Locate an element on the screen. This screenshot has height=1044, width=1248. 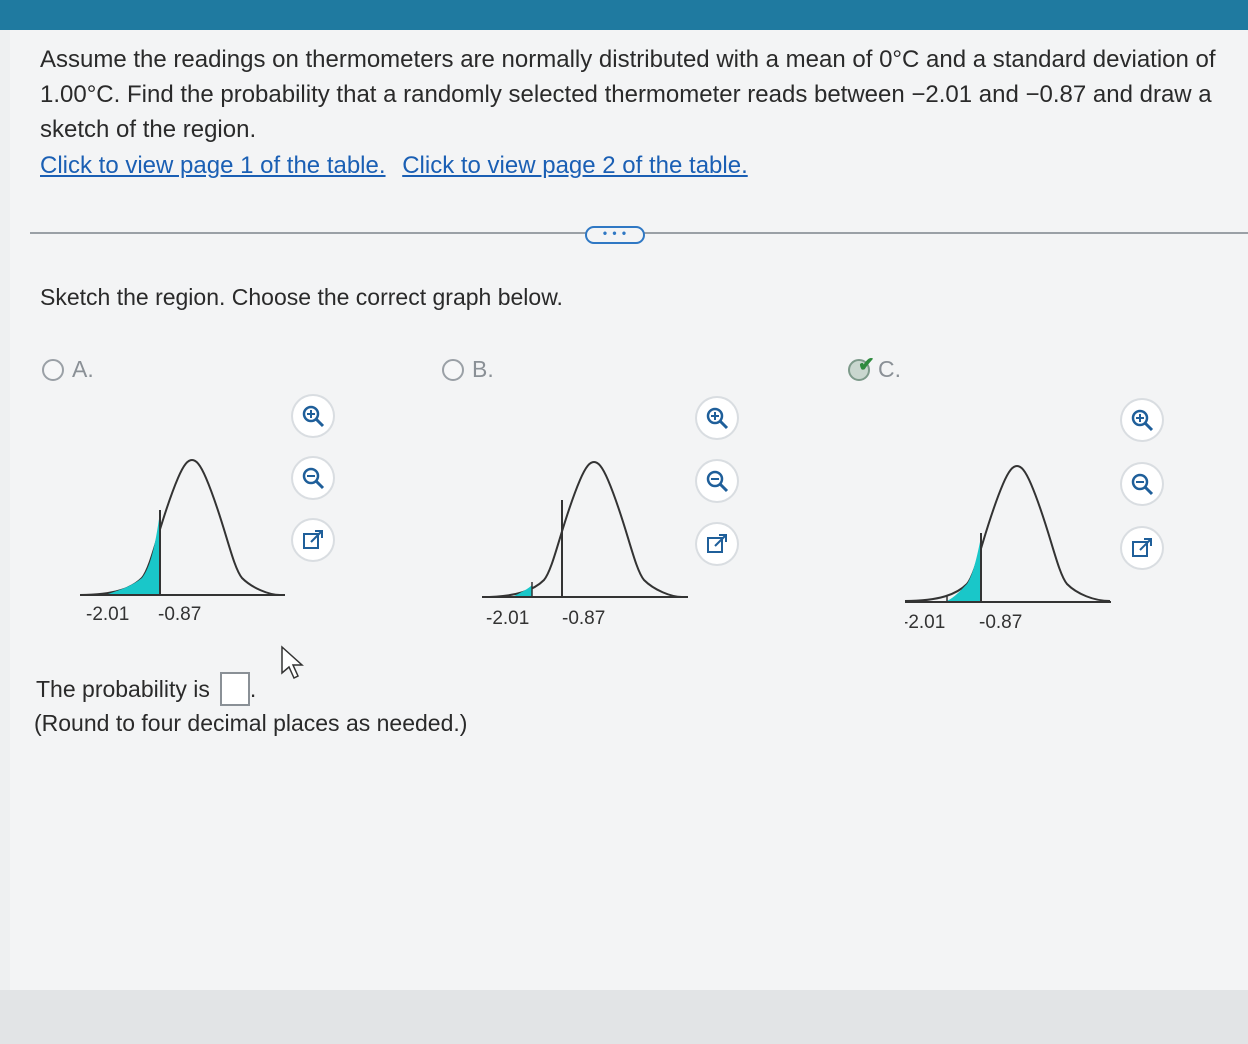
graph-a-left-tick: -2.01 is located at coordinates (107, 614).